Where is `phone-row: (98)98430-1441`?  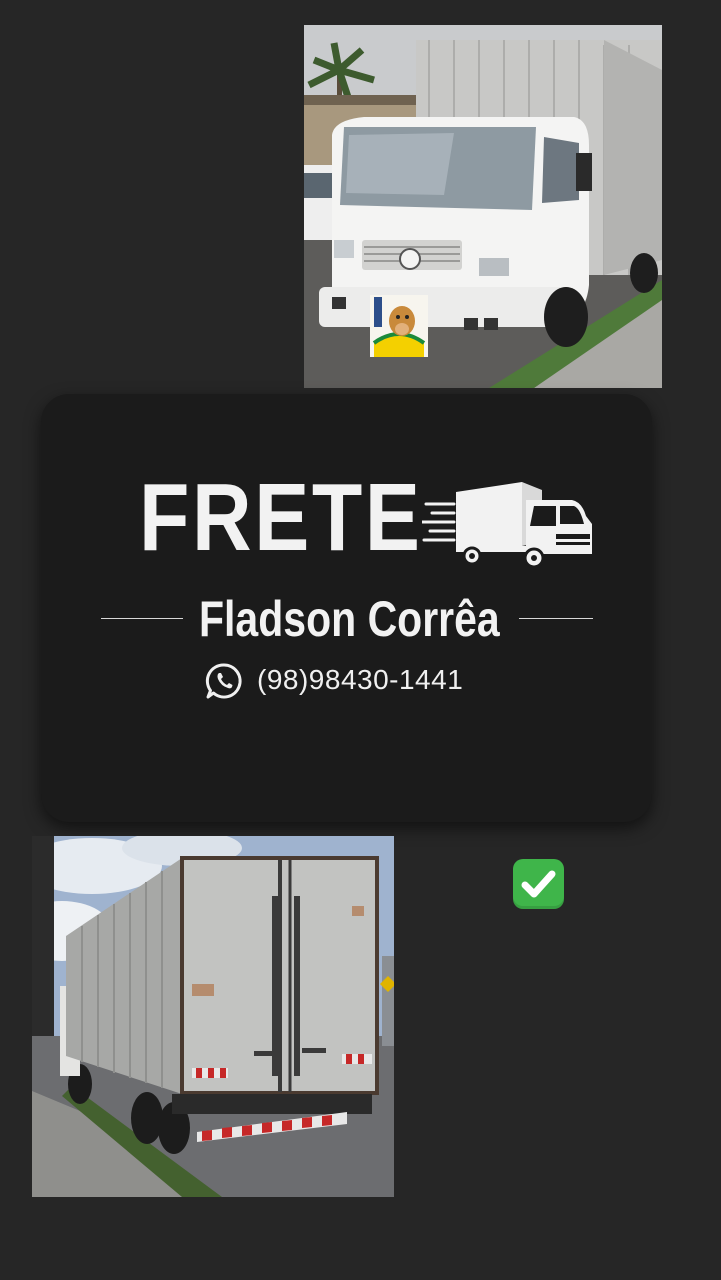 phone-row: (98)98430-1441 is located at coordinates (365, 680).